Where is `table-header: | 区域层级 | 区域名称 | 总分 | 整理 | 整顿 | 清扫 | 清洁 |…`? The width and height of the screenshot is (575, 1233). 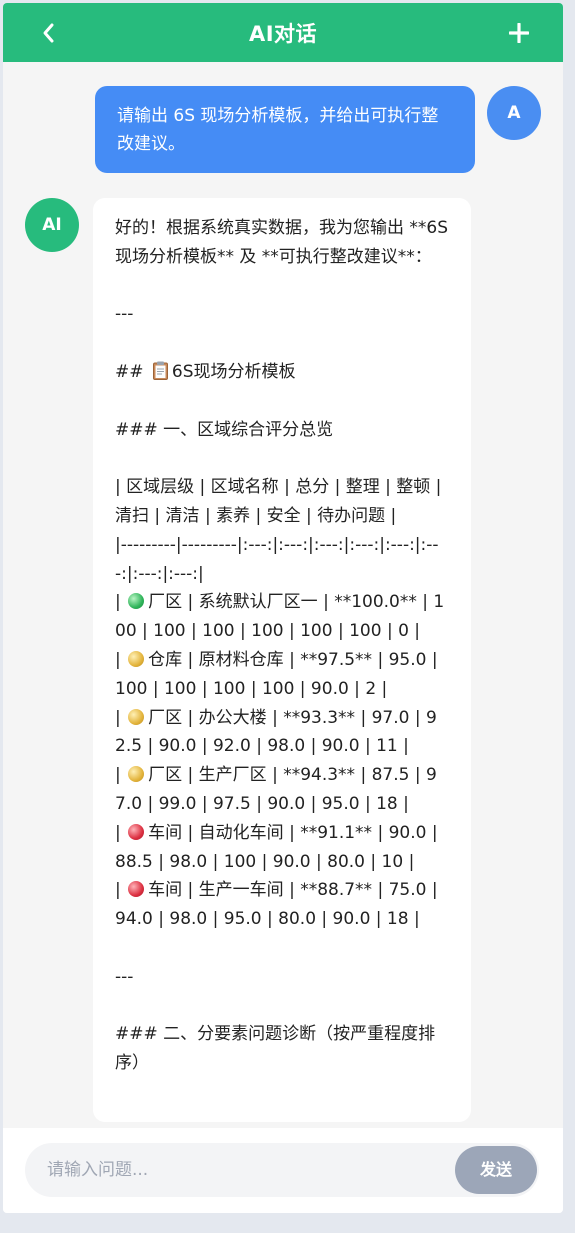
table-header: | 区域层级 | 区域名称 | 总分 | 整理 | 整顿 | 清扫 | 清洁 |… is located at coordinates (281, 501).